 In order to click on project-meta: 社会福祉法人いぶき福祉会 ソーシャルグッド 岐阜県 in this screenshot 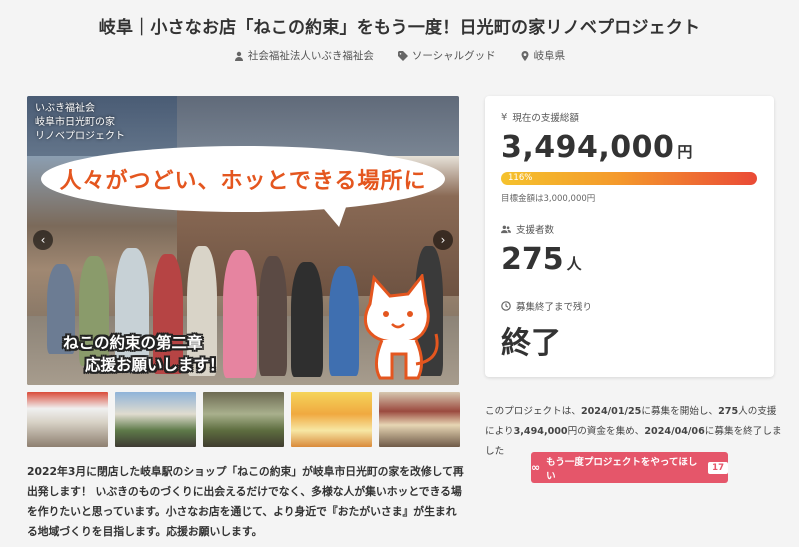, I will do `click(399, 55)`.